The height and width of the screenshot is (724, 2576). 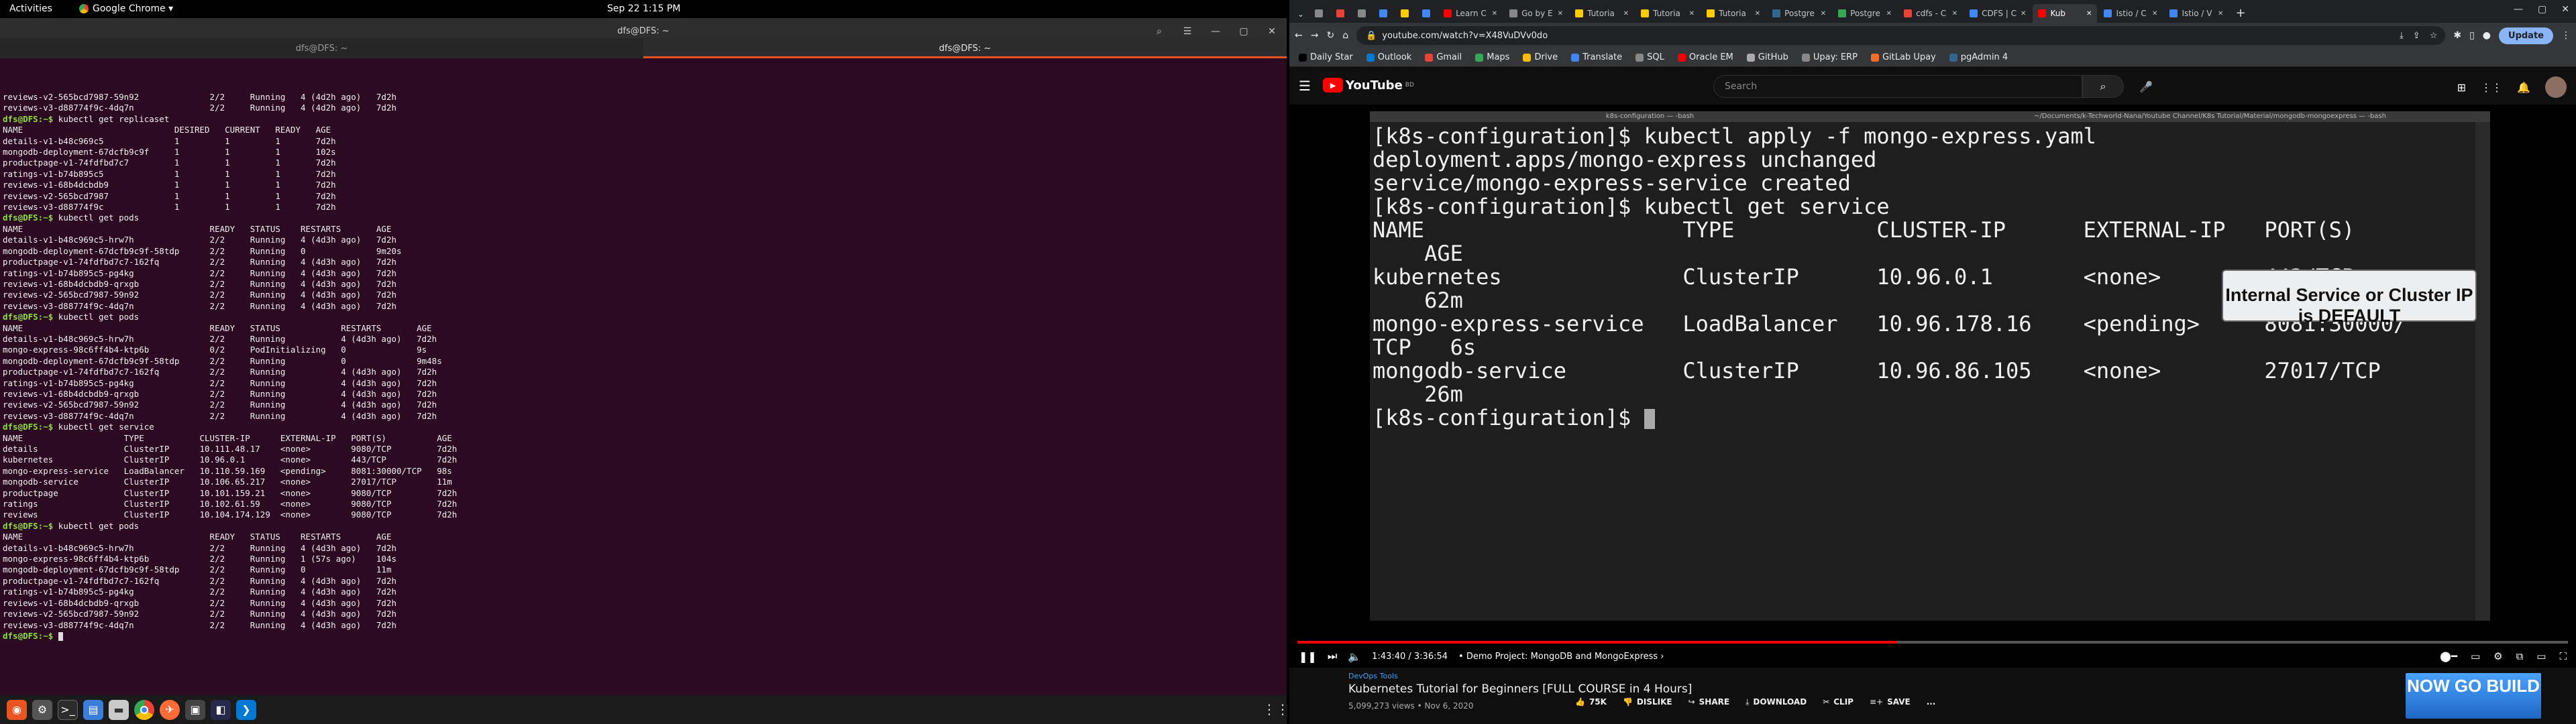 I want to click on side-panel-icon: ▯, so click(x=2472, y=35).